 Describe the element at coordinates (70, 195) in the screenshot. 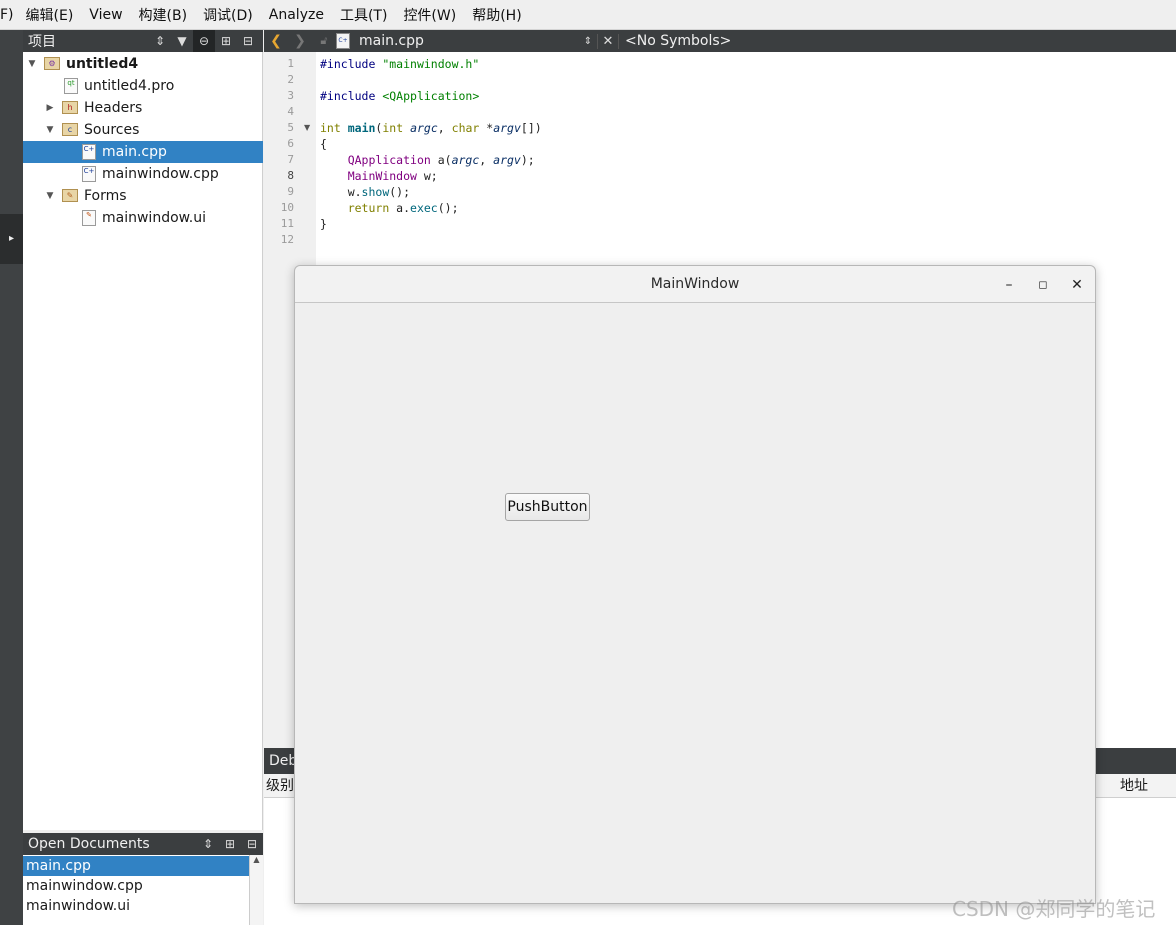

I see `forms-folder-icon: ✎` at that location.